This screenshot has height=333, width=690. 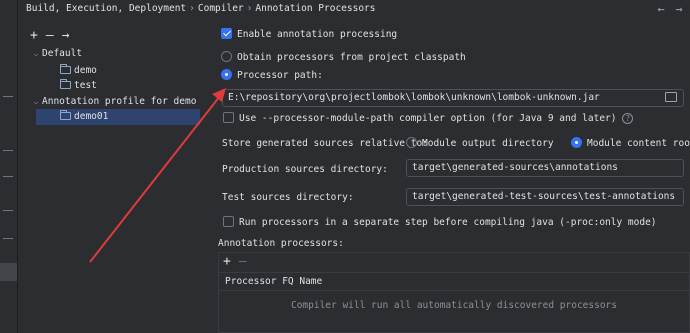 What do you see at coordinates (219, 95) in the screenshot?
I see `arrow-head` at bounding box center [219, 95].